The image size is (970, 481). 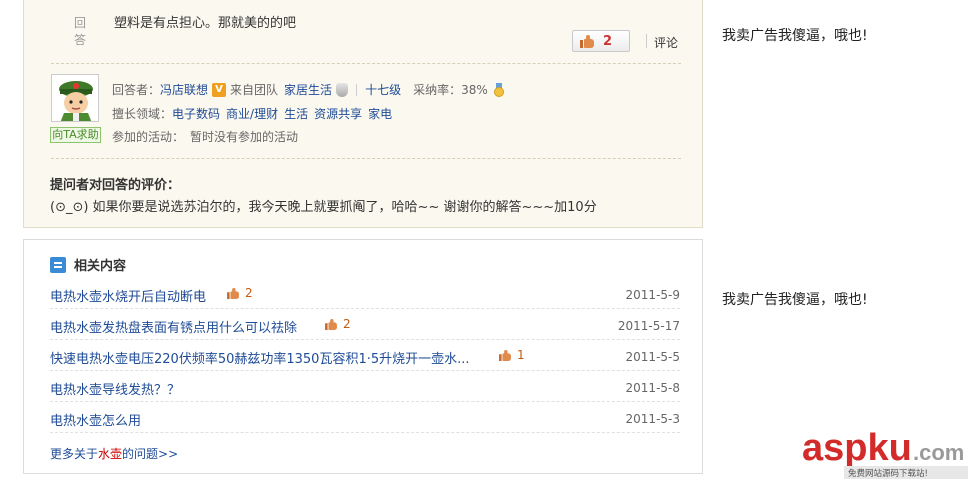 What do you see at coordinates (244, 137) in the screenshot?
I see `activity-value: 暂时没有参加的活动` at bounding box center [244, 137].